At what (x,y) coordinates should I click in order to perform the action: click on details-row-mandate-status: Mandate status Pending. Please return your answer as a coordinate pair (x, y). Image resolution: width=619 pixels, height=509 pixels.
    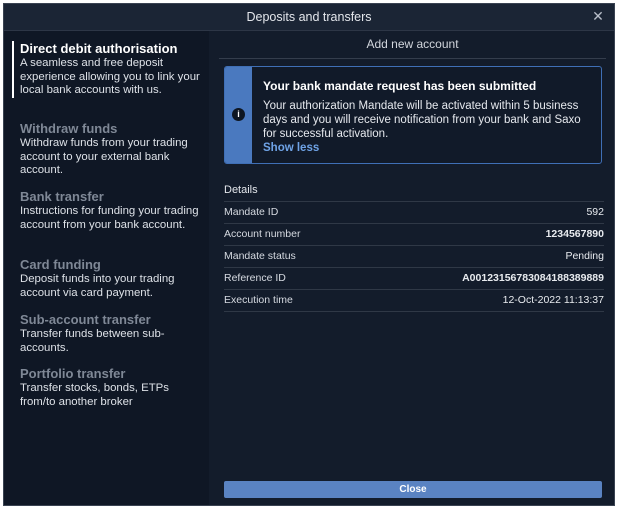
    Looking at the image, I should click on (414, 257).